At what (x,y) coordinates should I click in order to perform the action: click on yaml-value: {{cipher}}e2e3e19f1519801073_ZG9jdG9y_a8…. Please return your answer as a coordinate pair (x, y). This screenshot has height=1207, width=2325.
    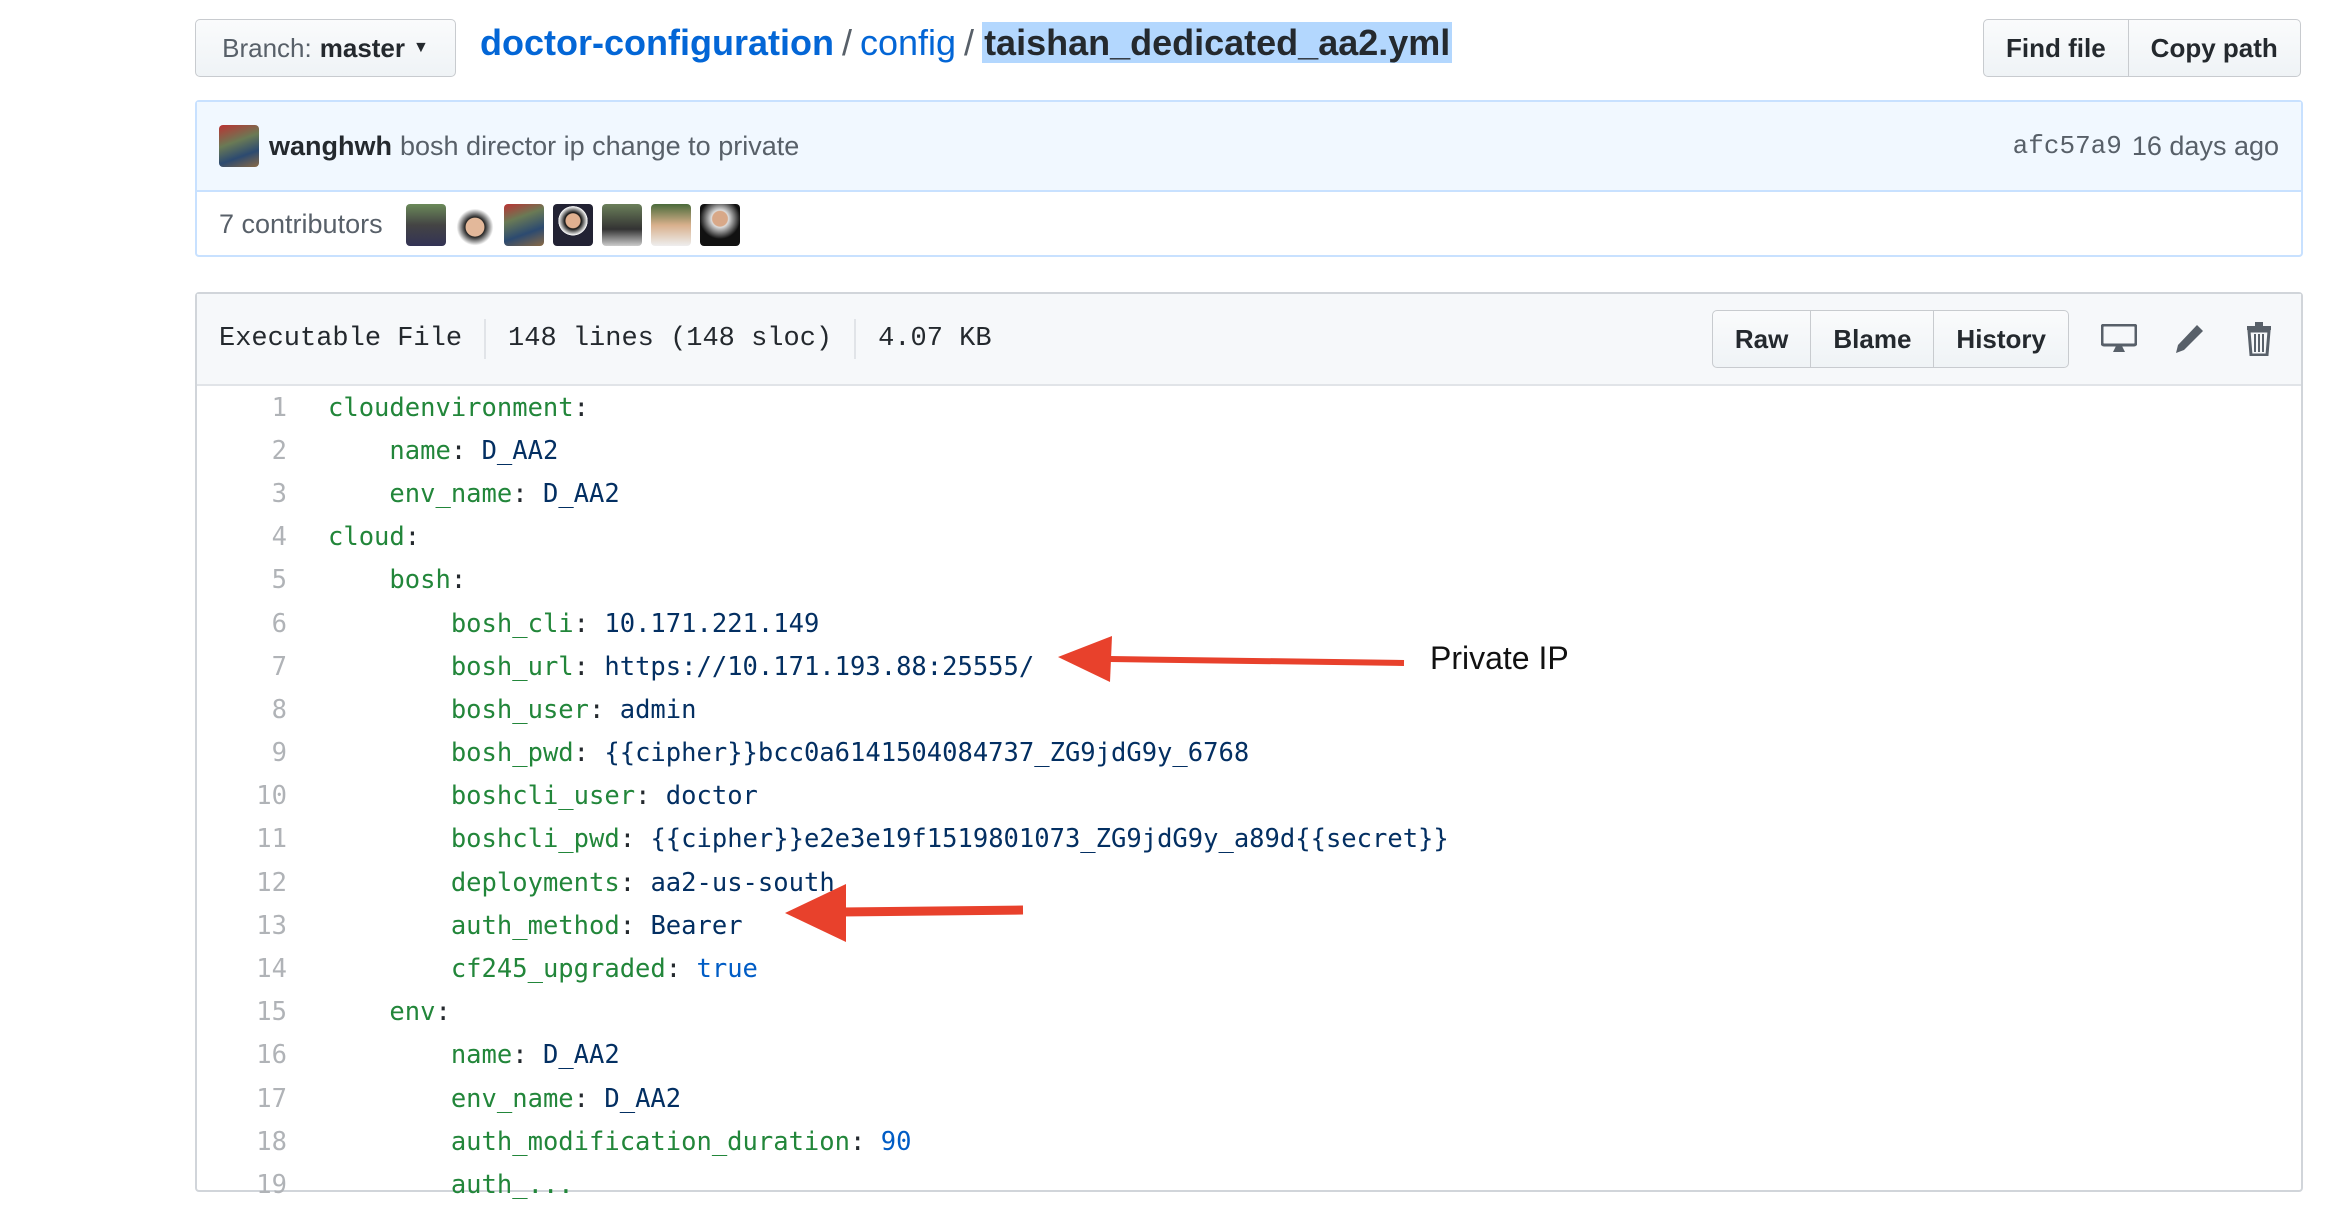
    Looking at the image, I should click on (1049, 839).